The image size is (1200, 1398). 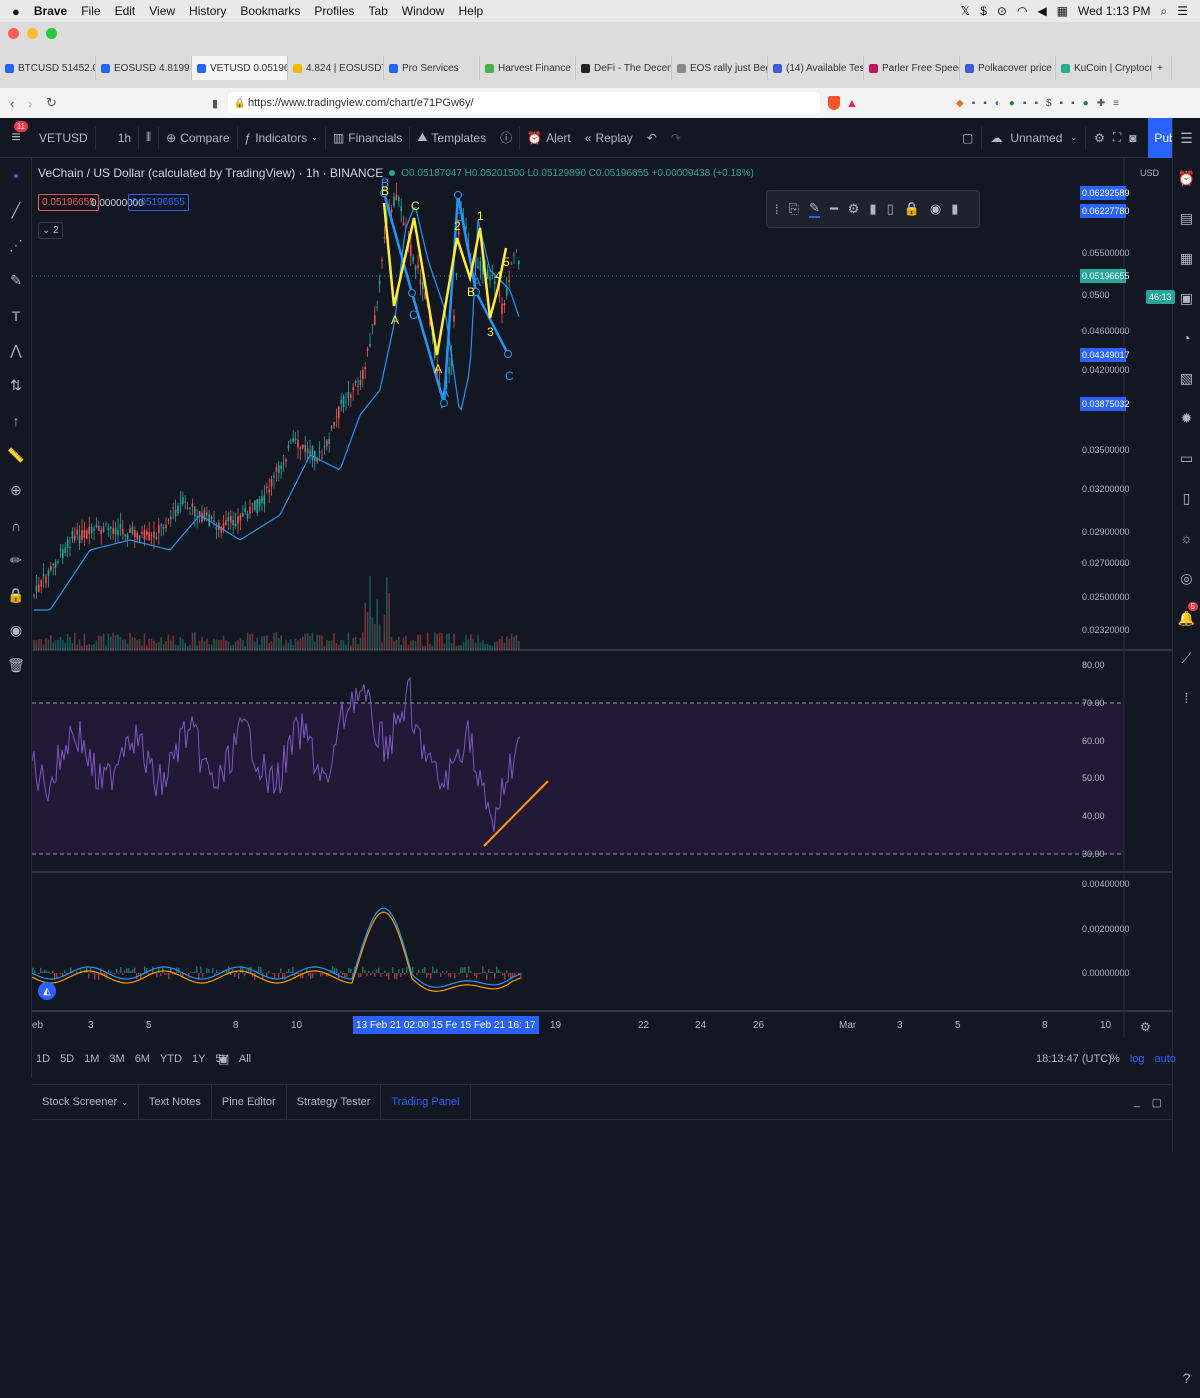 What do you see at coordinates (814, 209) in the screenshot?
I see `line-color-icon: ✎` at bounding box center [814, 209].